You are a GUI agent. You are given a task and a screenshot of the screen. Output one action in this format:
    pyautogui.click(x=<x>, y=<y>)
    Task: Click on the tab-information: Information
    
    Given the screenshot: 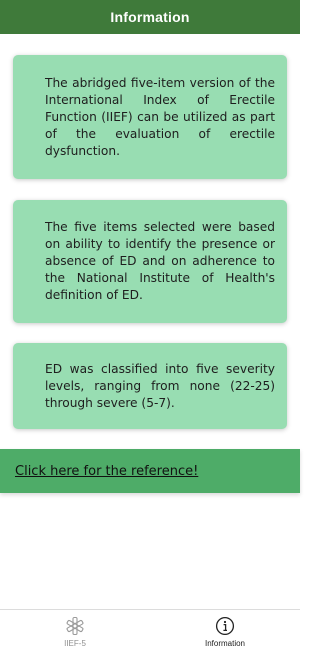 What is the action you would take?
    pyautogui.click(x=225, y=630)
    